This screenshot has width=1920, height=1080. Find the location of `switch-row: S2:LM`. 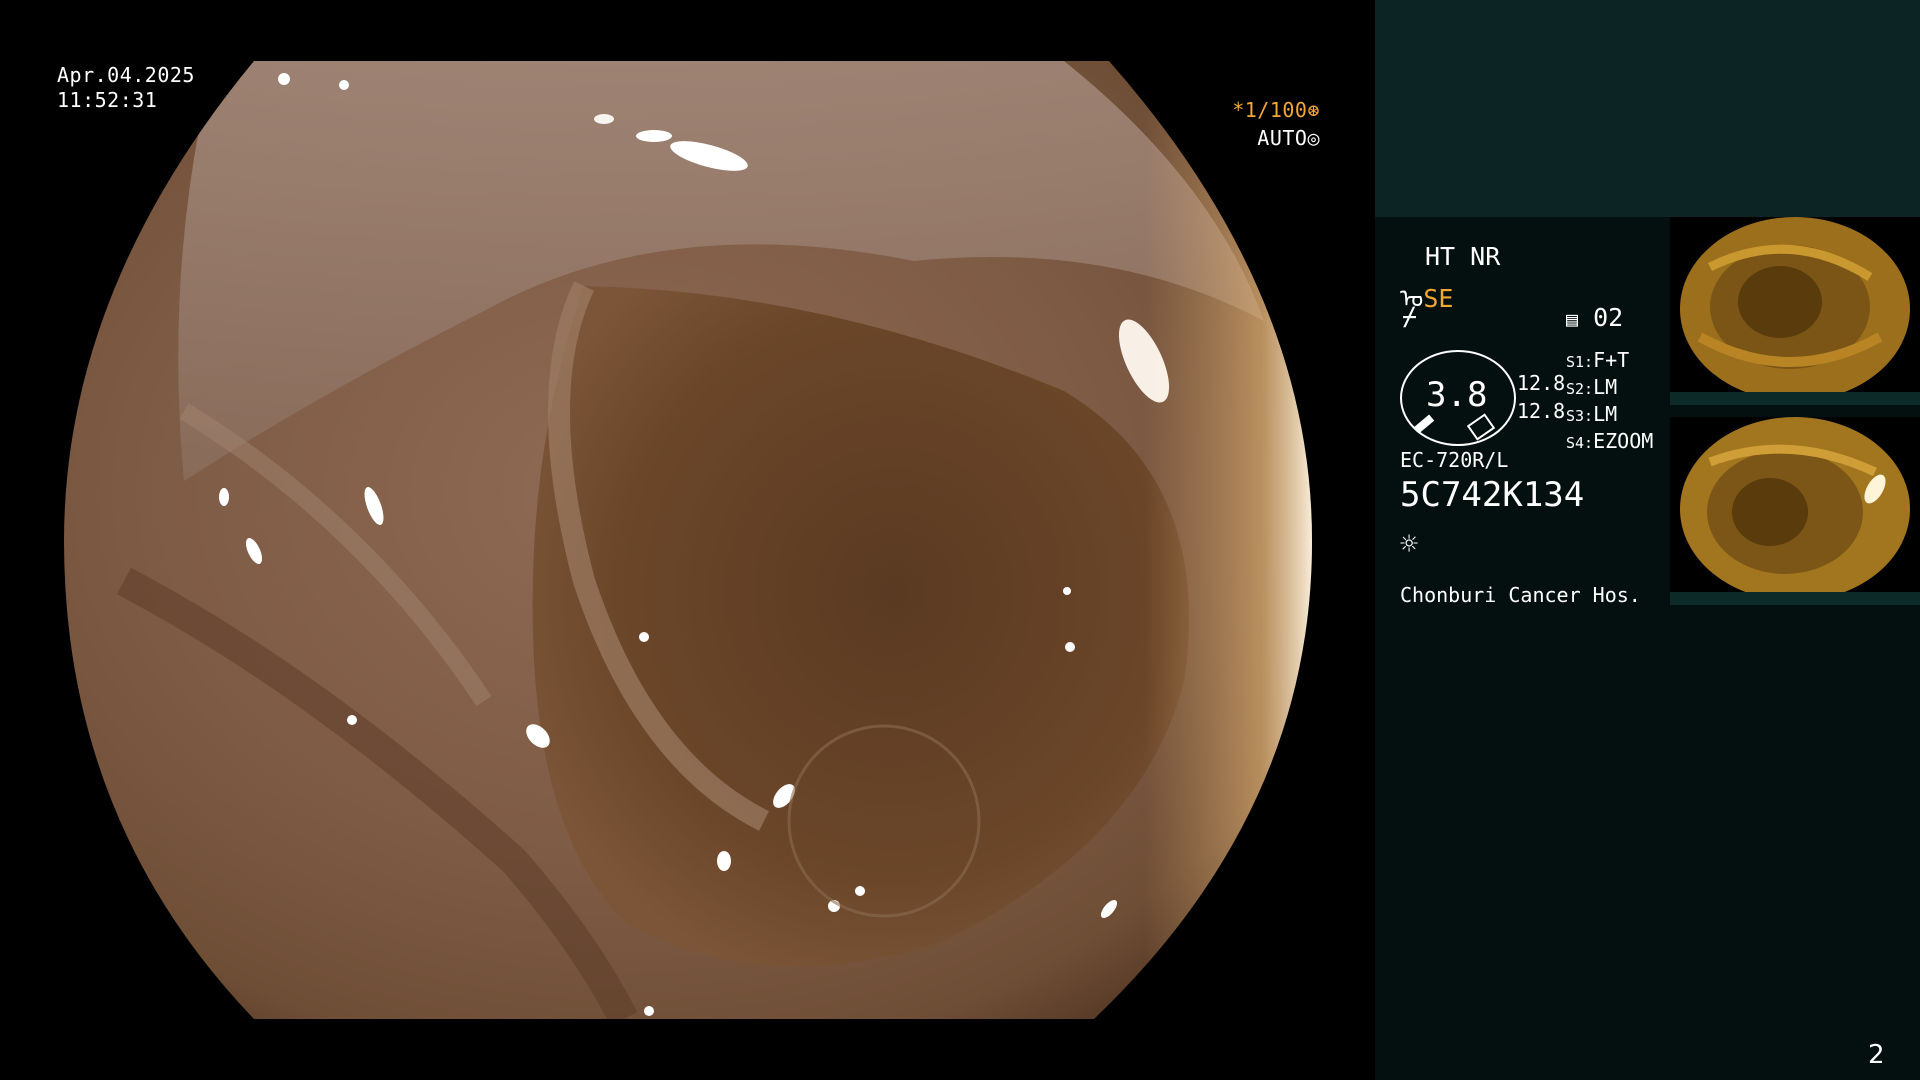

switch-row: S2:LM is located at coordinates (1592, 387).